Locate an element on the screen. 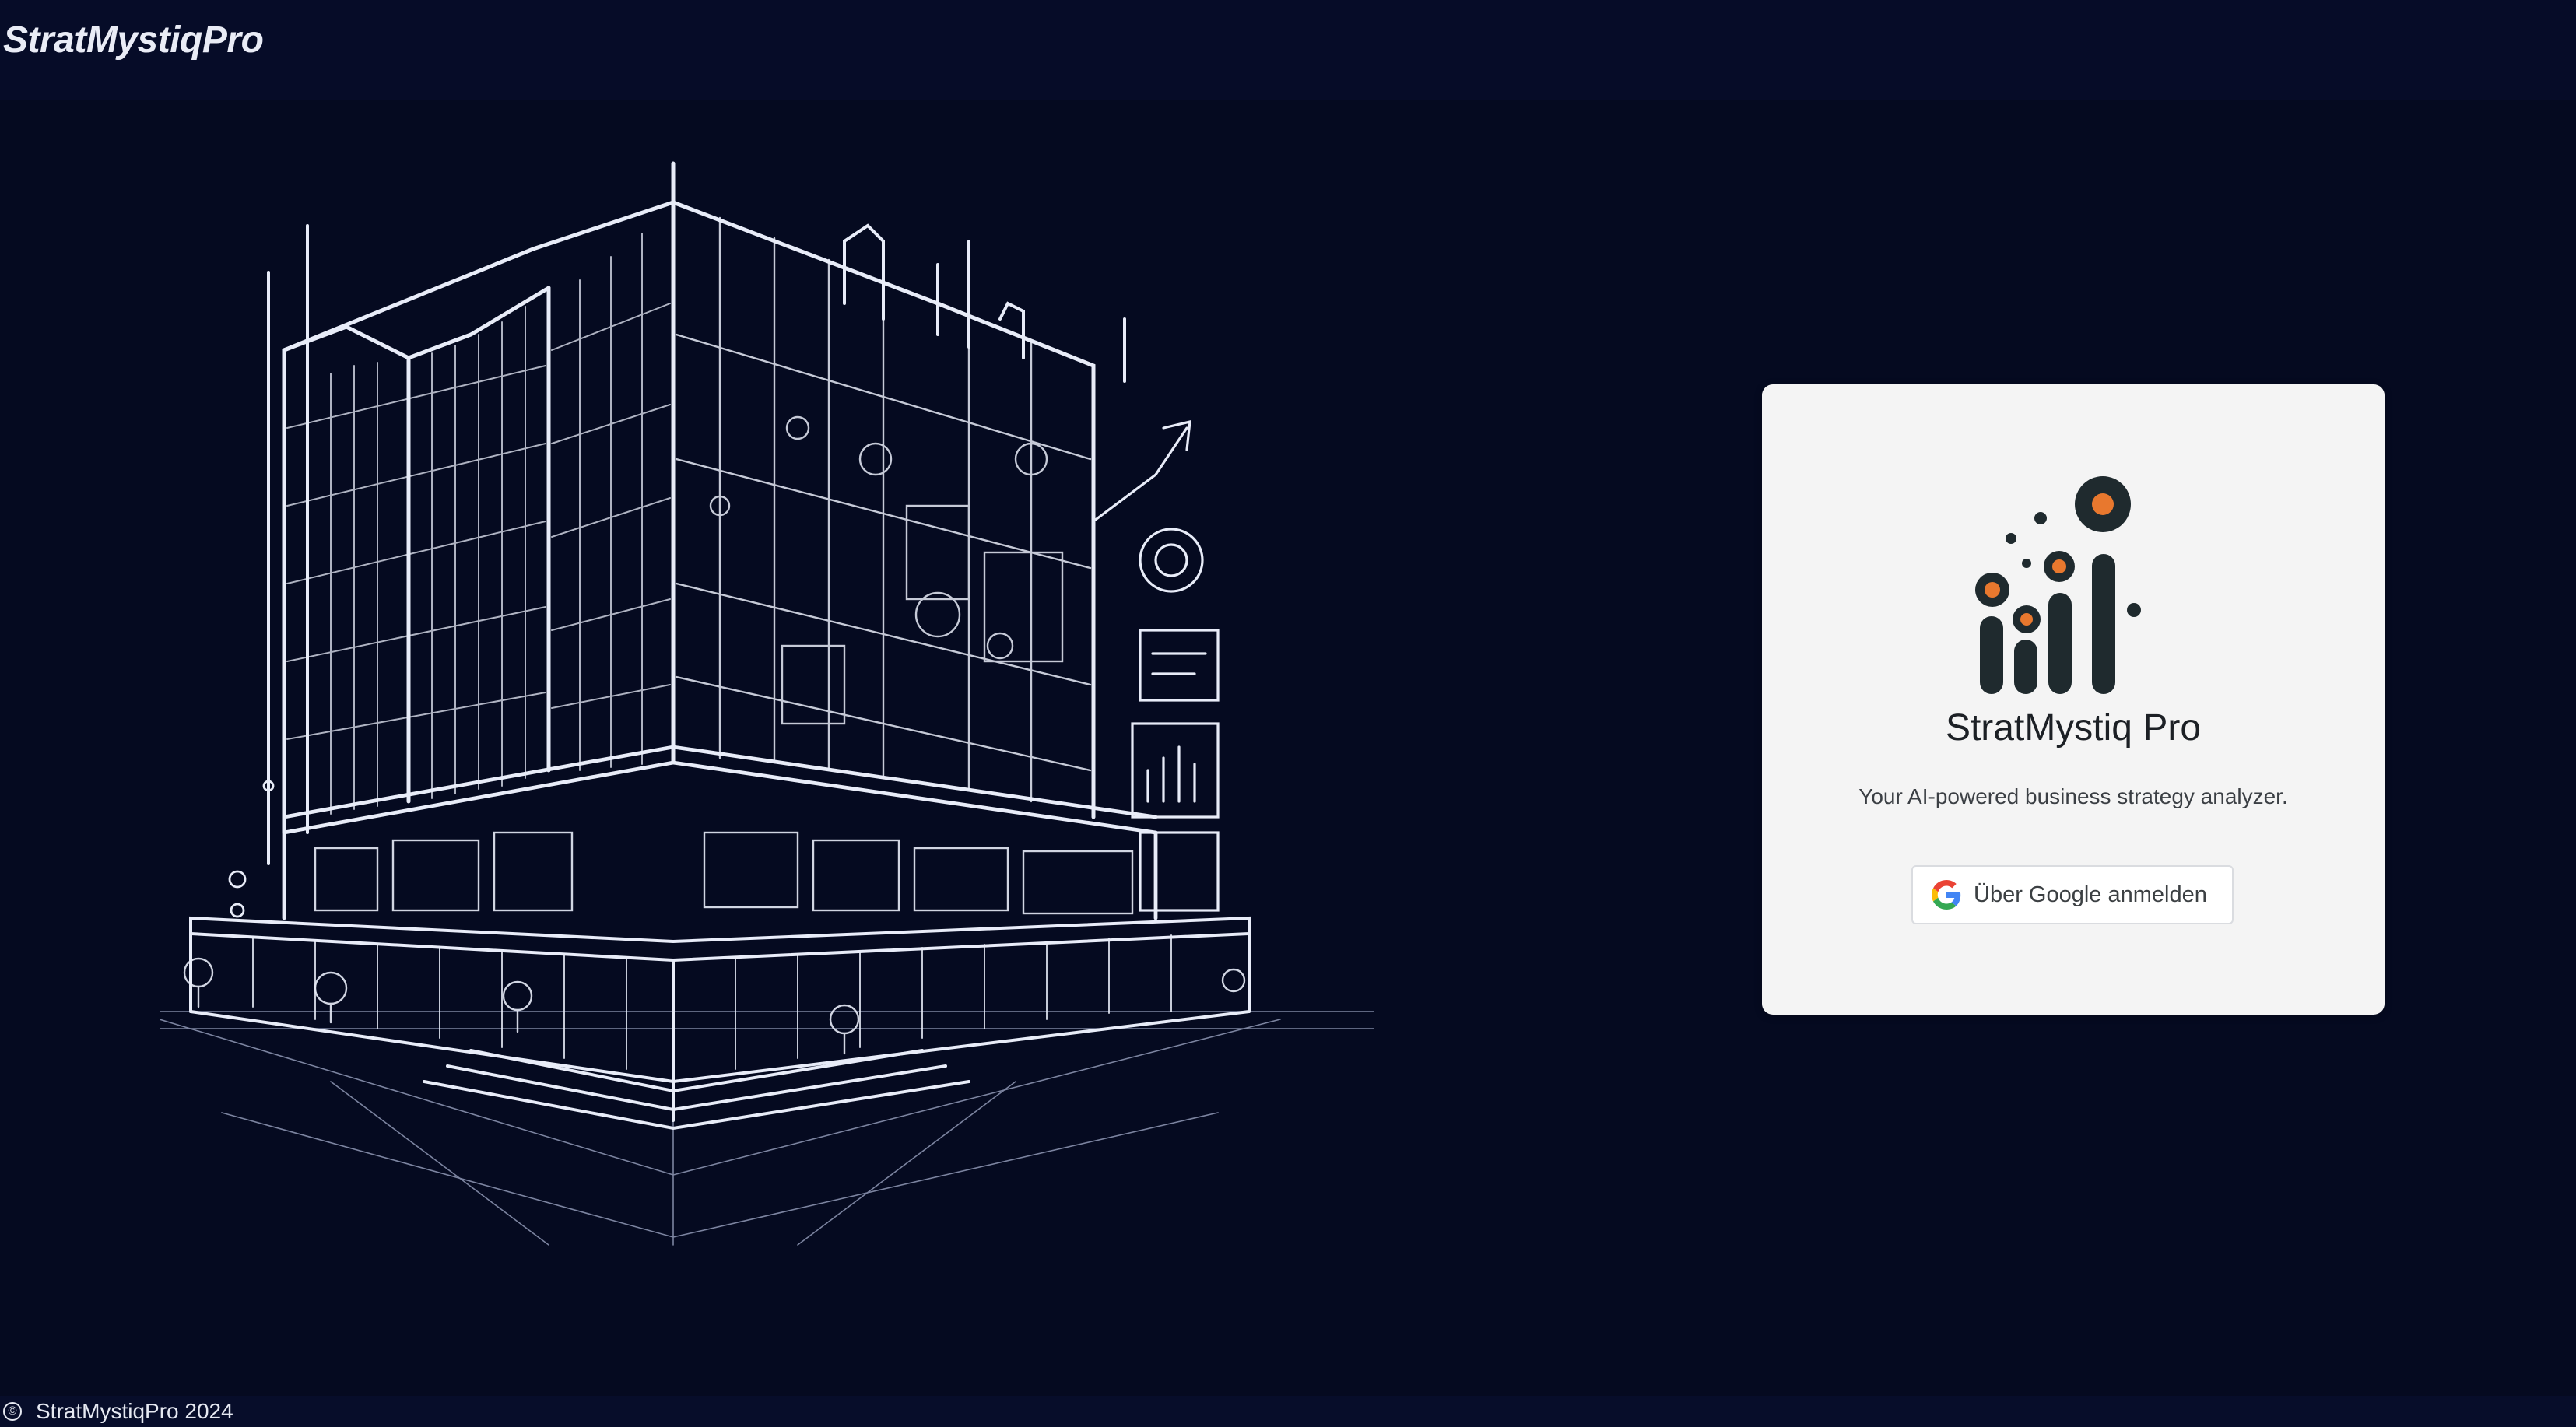 Image resolution: width=2576 pixels, height=1427 pixels. google-g-icon is located at coordinates (1947, 895).